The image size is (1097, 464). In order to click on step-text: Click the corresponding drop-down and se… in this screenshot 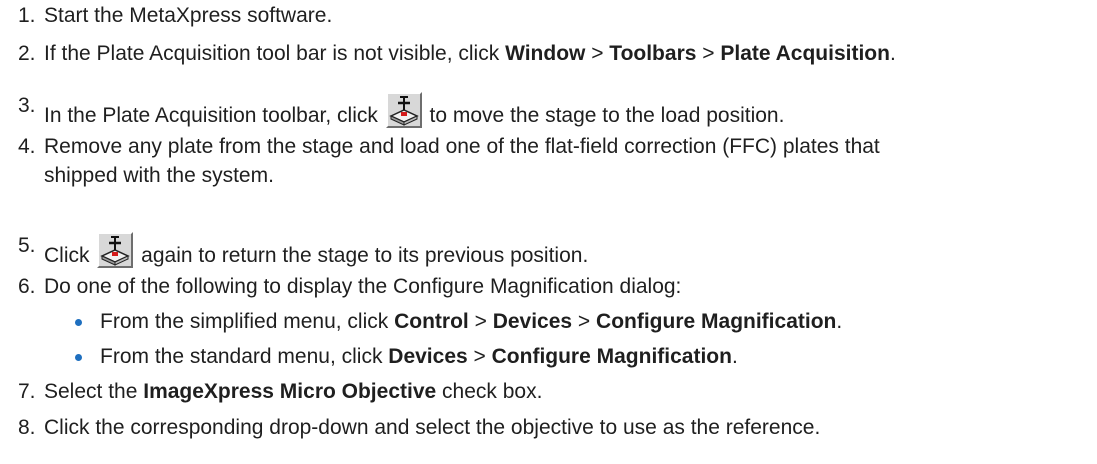, I will do `click(432, 427)`.